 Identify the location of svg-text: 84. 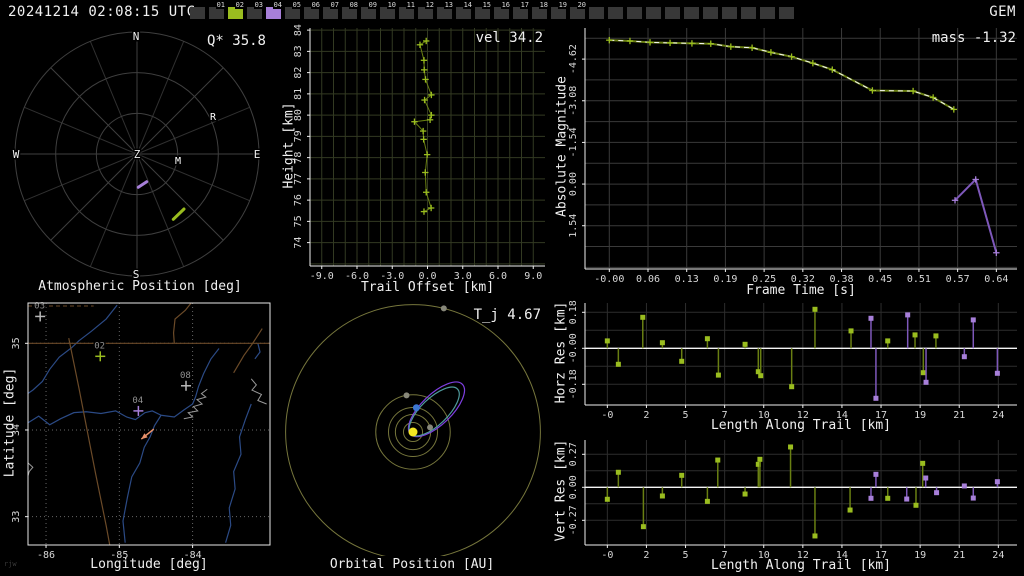
(298, 30).